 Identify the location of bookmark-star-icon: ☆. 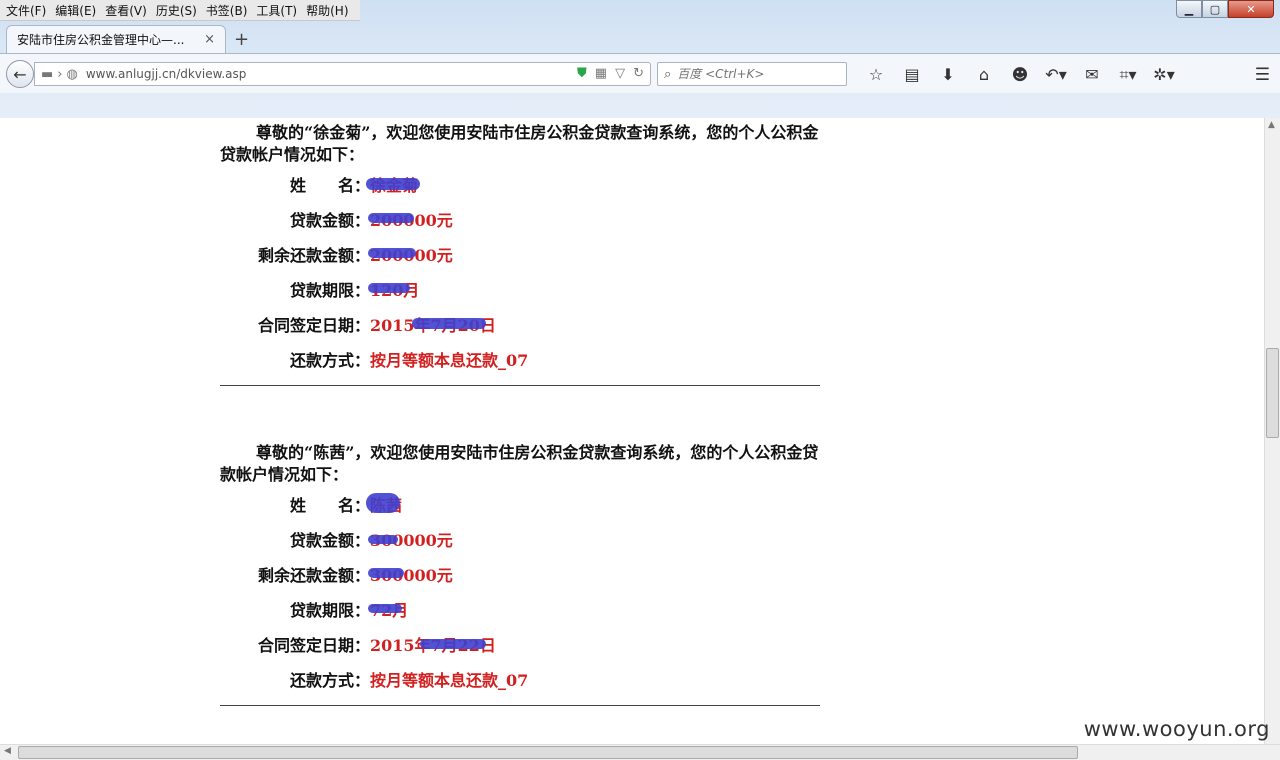
(876, 75).